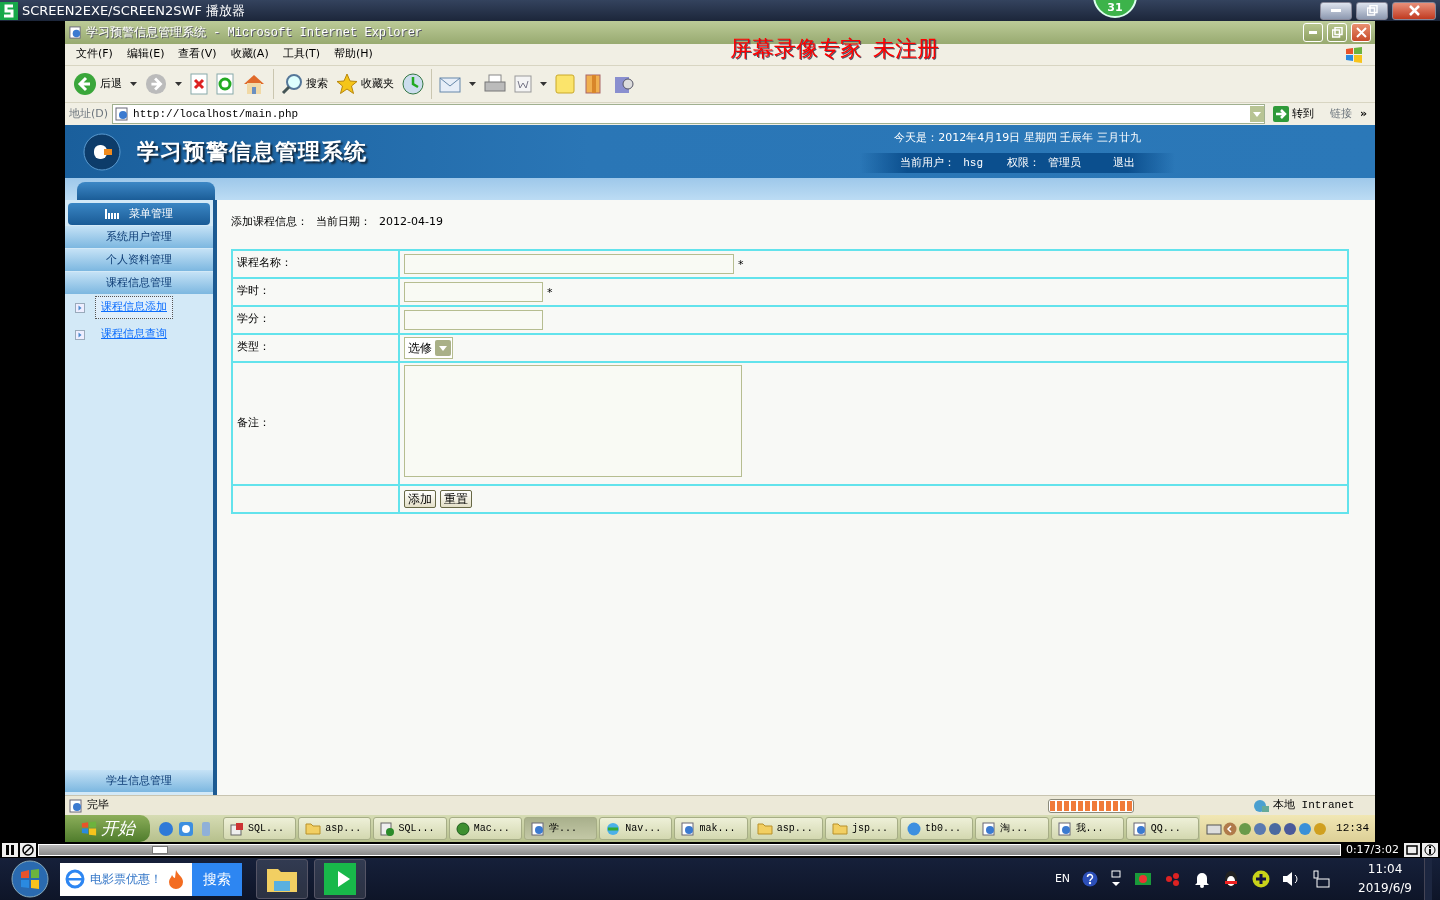 Image resolution: width=1440 pixels, height=900 pixels. Describe the element at coordinates (197, 54) in the screenshot. I see `menu-item: 查看(V)` at that location.